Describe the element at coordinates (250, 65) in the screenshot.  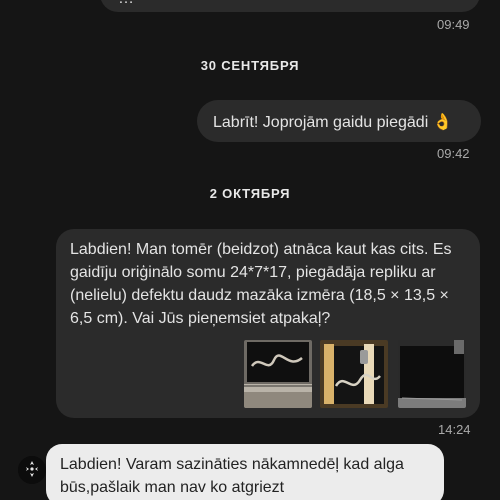
I see `date-separator: 30 СЕНТЯБРЯ` at that location.